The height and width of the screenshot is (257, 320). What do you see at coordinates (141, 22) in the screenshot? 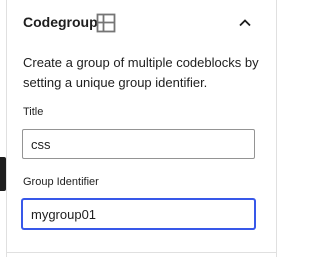
I see `panel-header: Codegroup` at bounding box center [141, 22].